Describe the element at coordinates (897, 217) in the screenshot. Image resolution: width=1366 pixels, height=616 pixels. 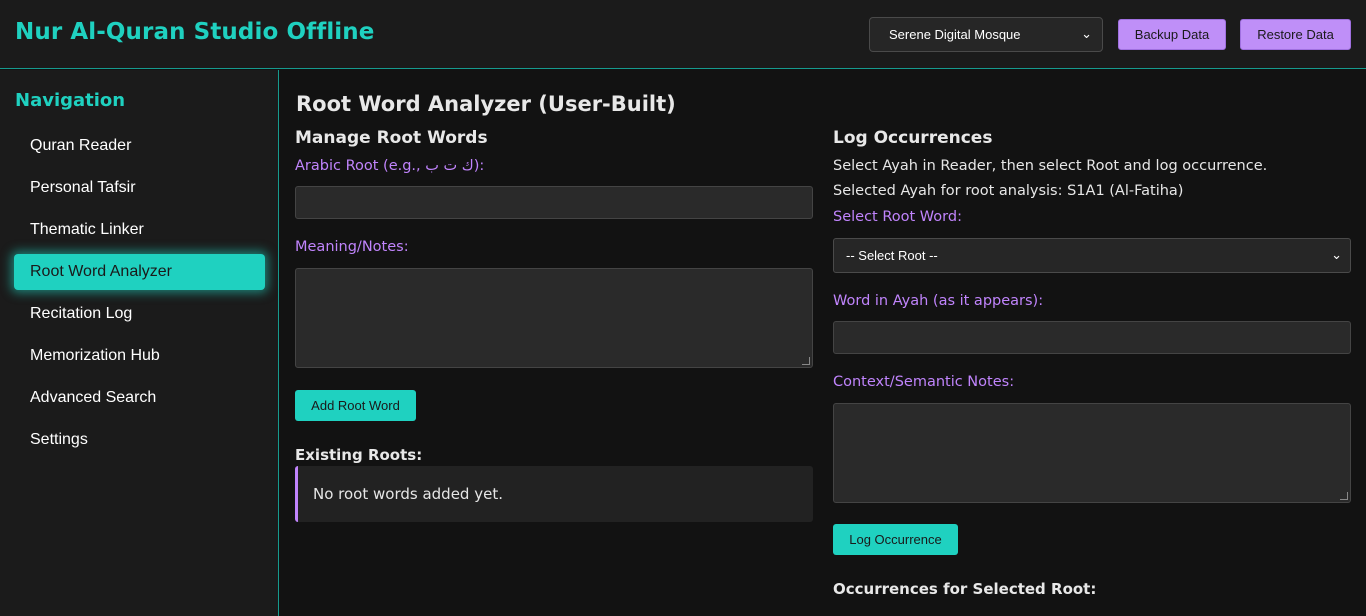
I see `select-root-label: Select Root Word:` at that location.